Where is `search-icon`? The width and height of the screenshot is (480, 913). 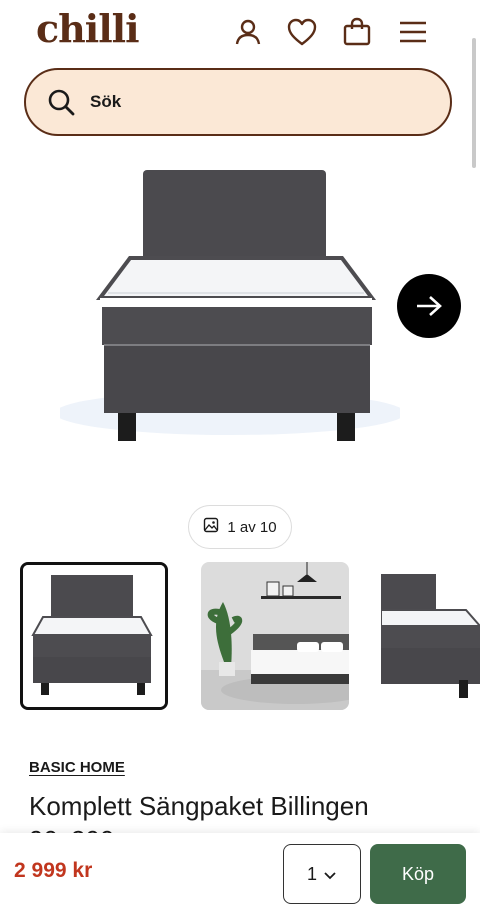
search-icon is located at coordinates (61, 102).